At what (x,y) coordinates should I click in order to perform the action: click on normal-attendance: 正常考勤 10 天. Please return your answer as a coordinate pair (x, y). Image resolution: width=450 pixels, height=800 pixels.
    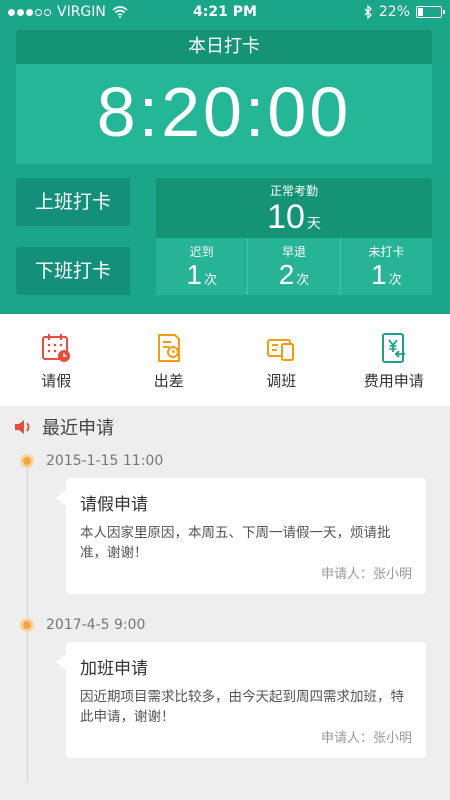
    Looking at the image, I should click on (294, 208).